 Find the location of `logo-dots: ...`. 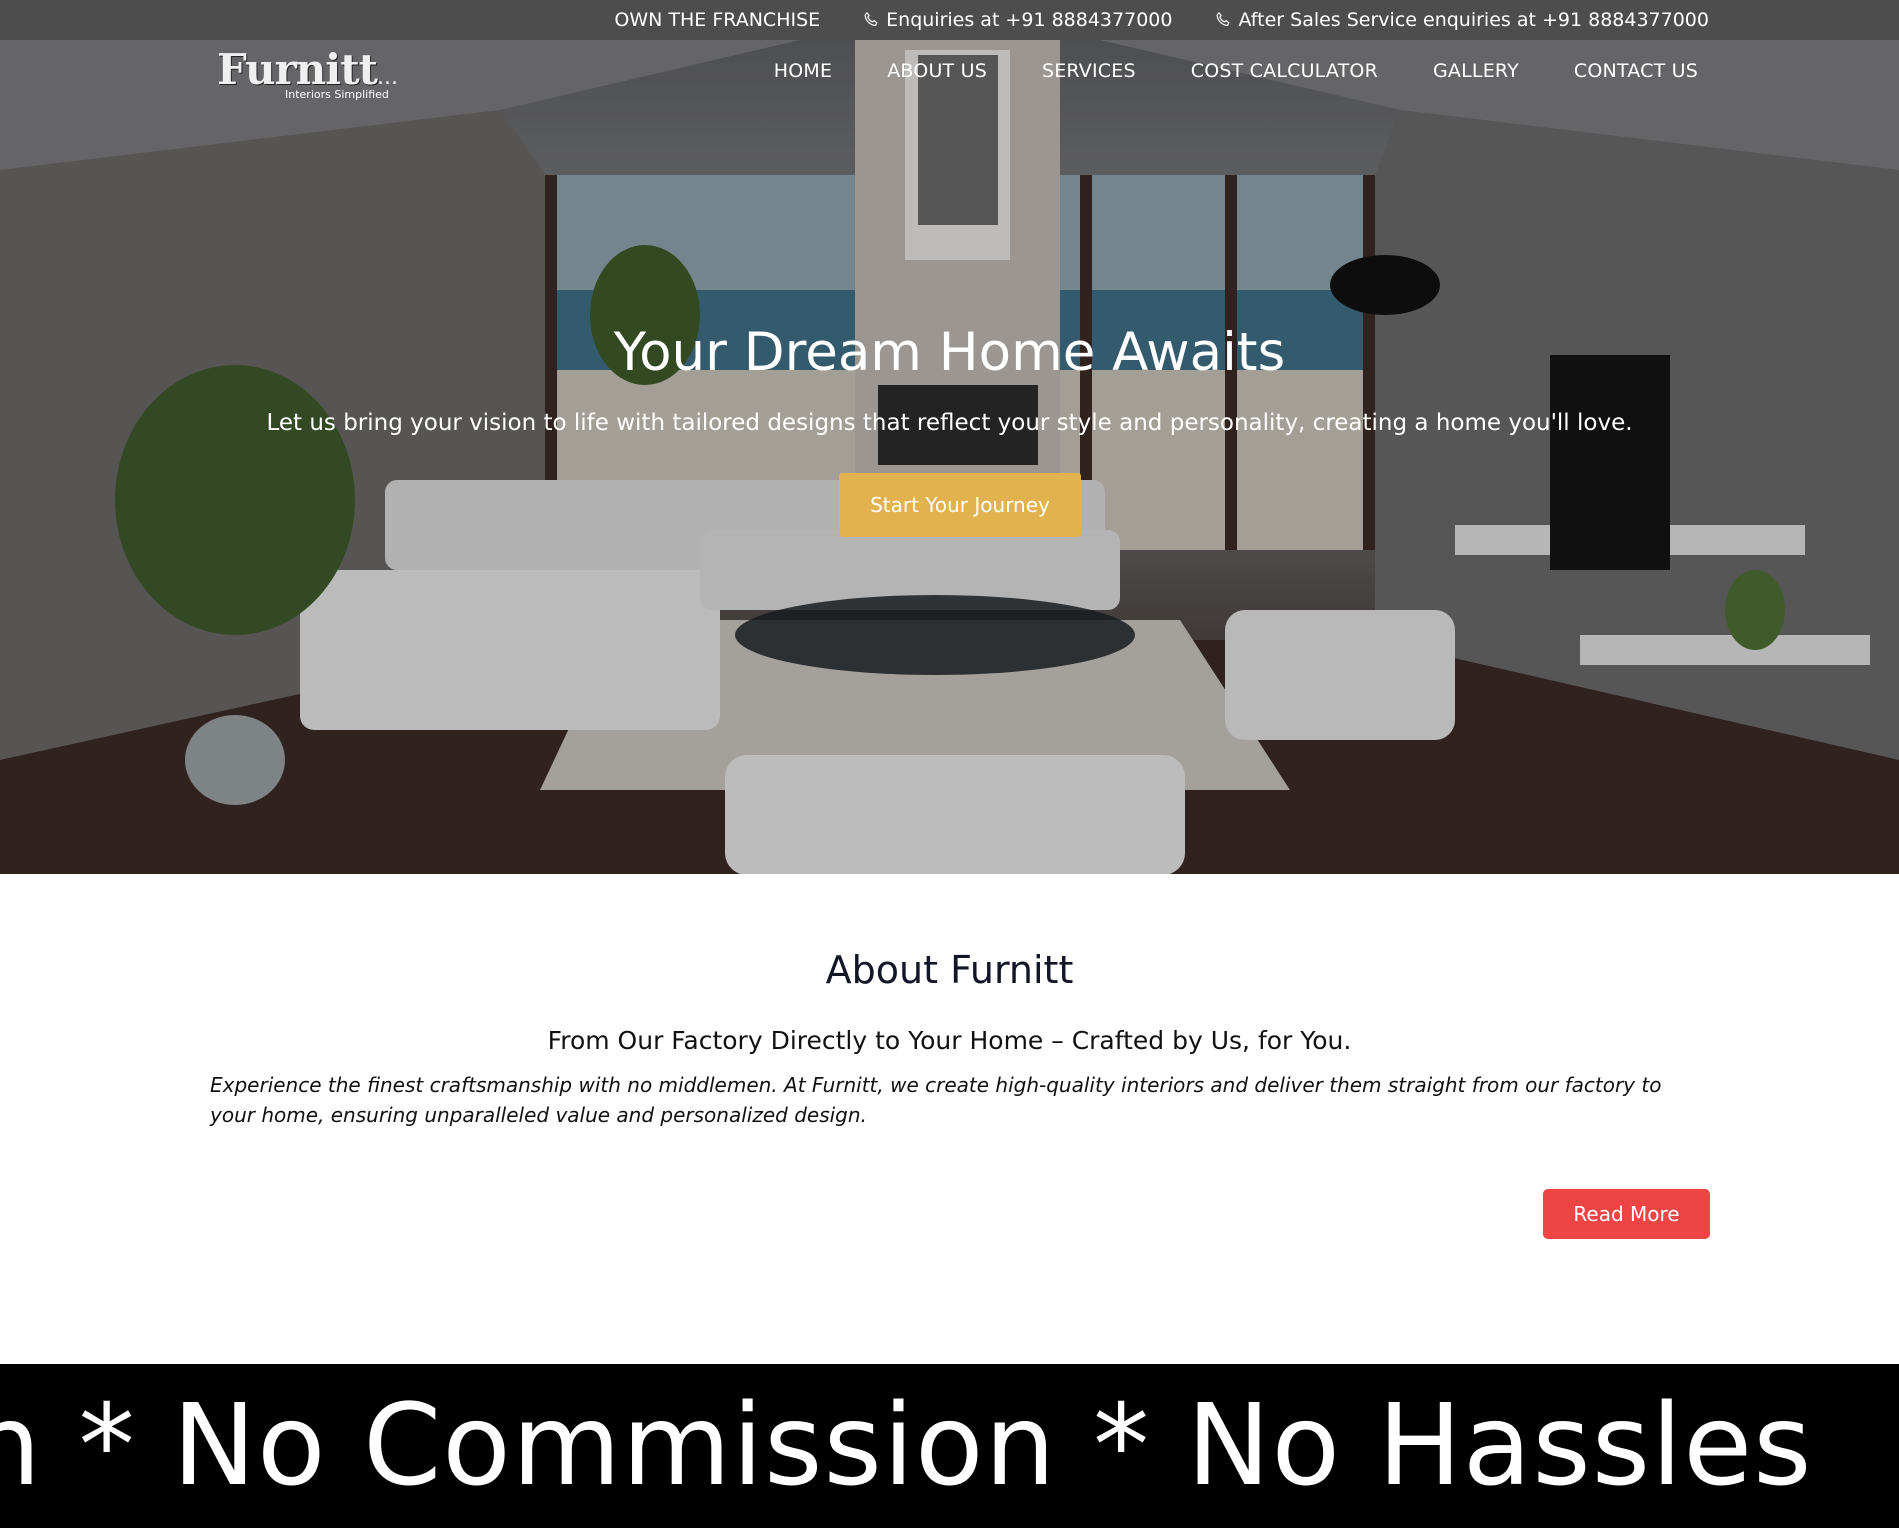

logo-dots: ... is located at coordinates (388, 77).